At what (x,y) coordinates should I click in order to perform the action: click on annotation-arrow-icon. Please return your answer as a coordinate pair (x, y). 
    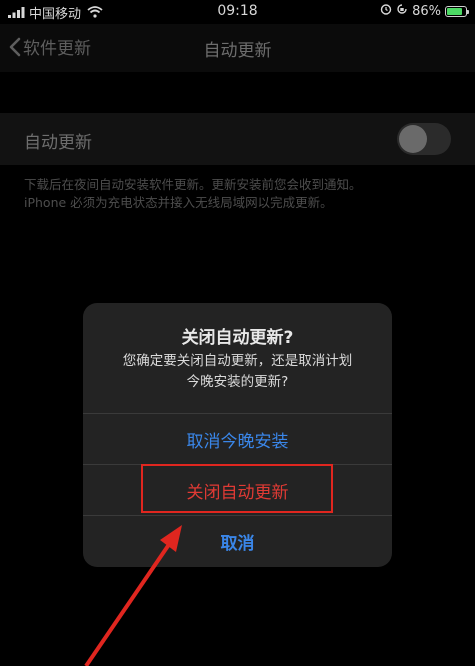
    Looking at the image, I should click on (133, 595).